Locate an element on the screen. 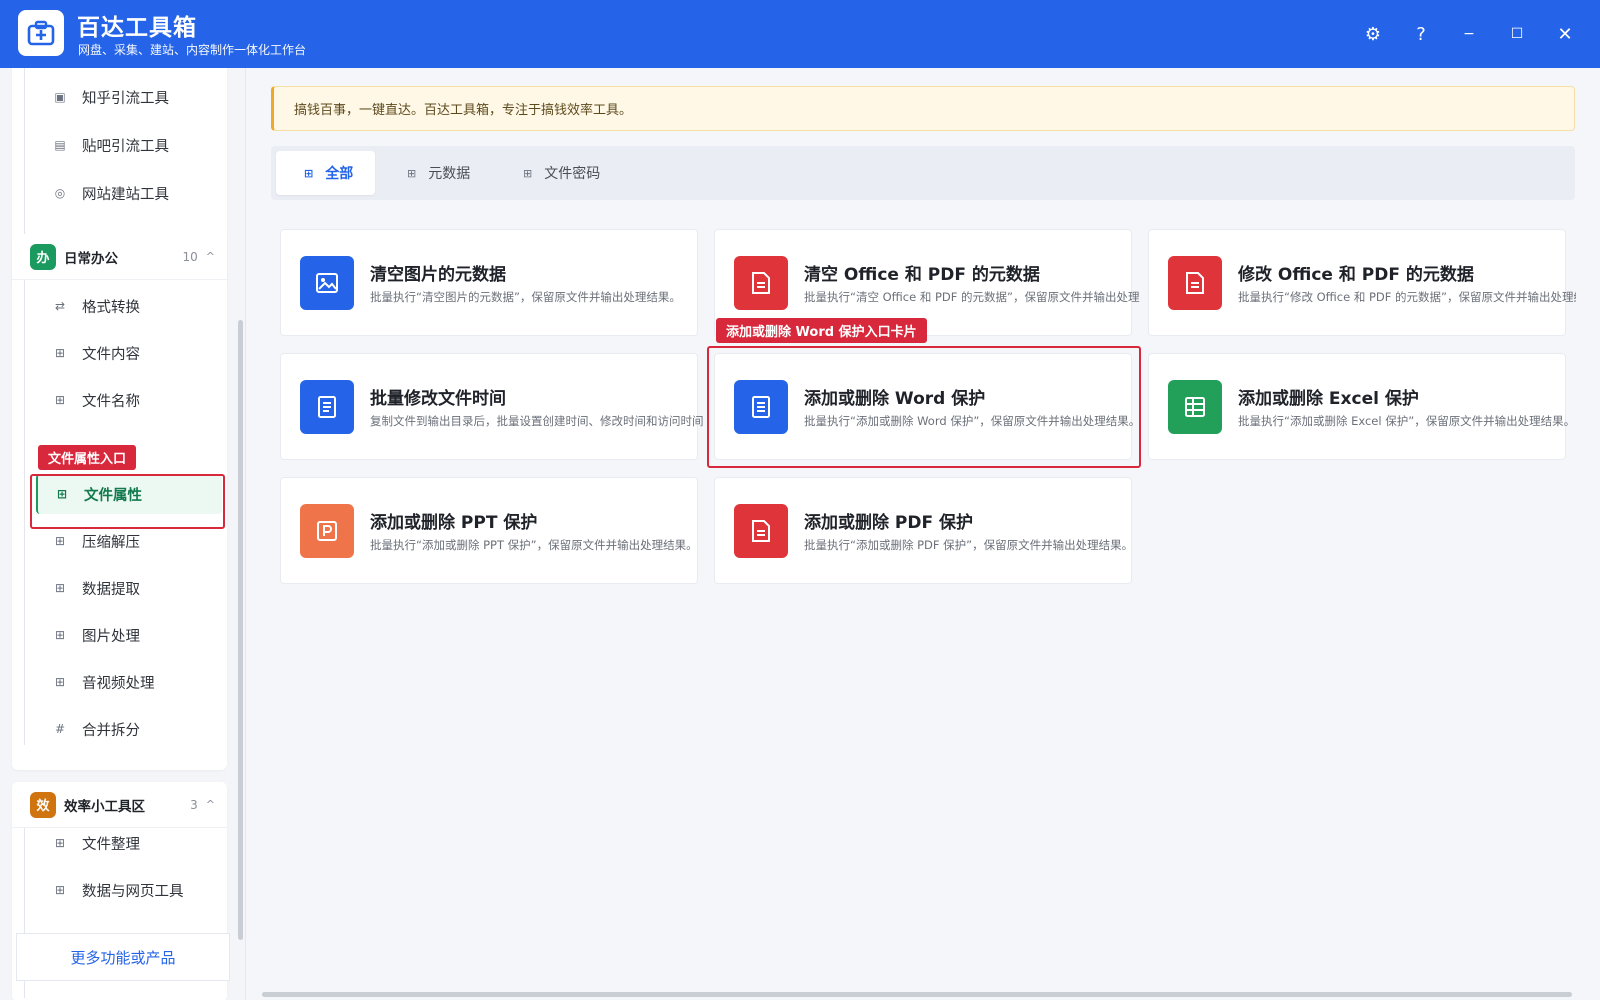 The height and width of the screenshot is (1000, 1600). annotation-label-word-protection: 添加或删除 Word 保护入口卡片 is located at coordinates (821, 330).